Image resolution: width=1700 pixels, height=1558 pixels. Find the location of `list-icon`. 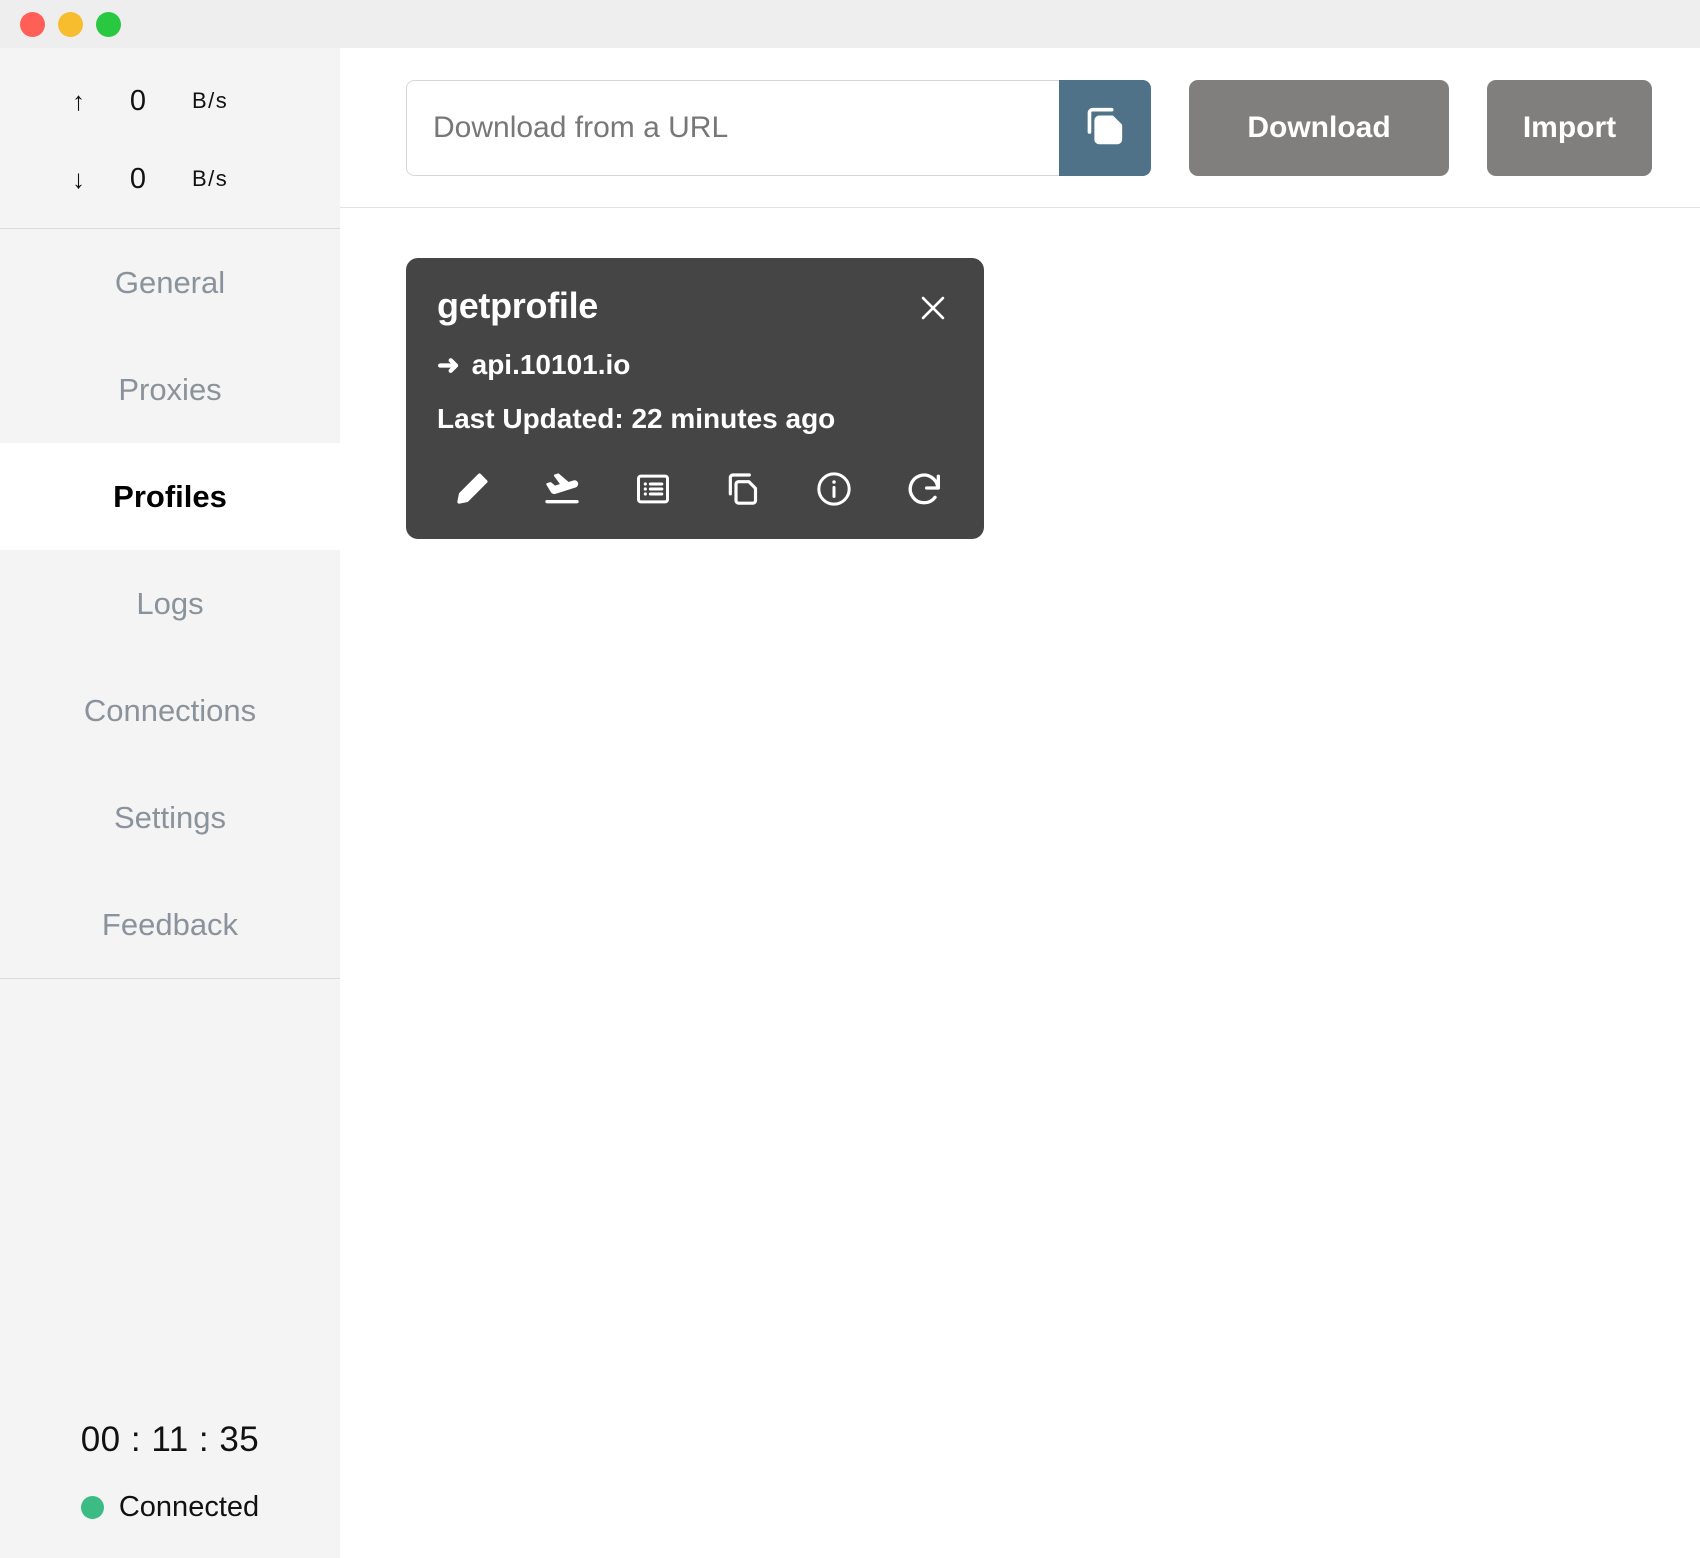

list-icon is located at coordinates (653, 490).